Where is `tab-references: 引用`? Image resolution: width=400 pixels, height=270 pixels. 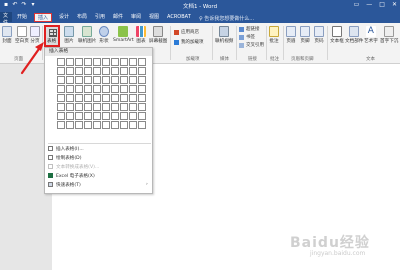
tab-references: 引用 is located at coordinates (100, 17).